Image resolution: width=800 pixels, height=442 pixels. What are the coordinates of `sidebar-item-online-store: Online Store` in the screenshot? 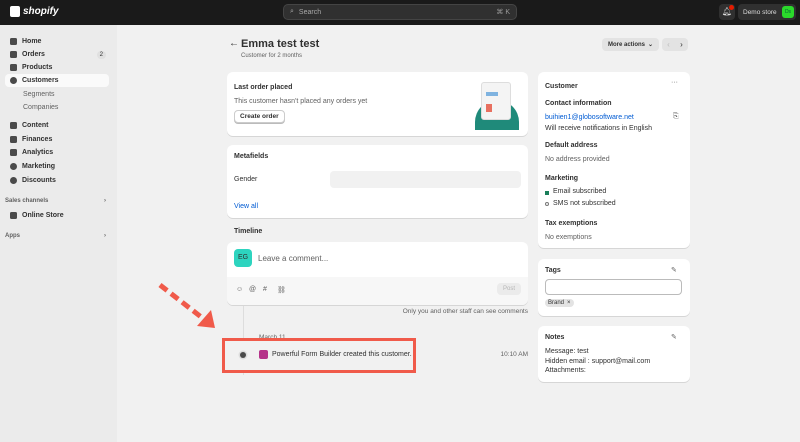 It's located at (57, 215).